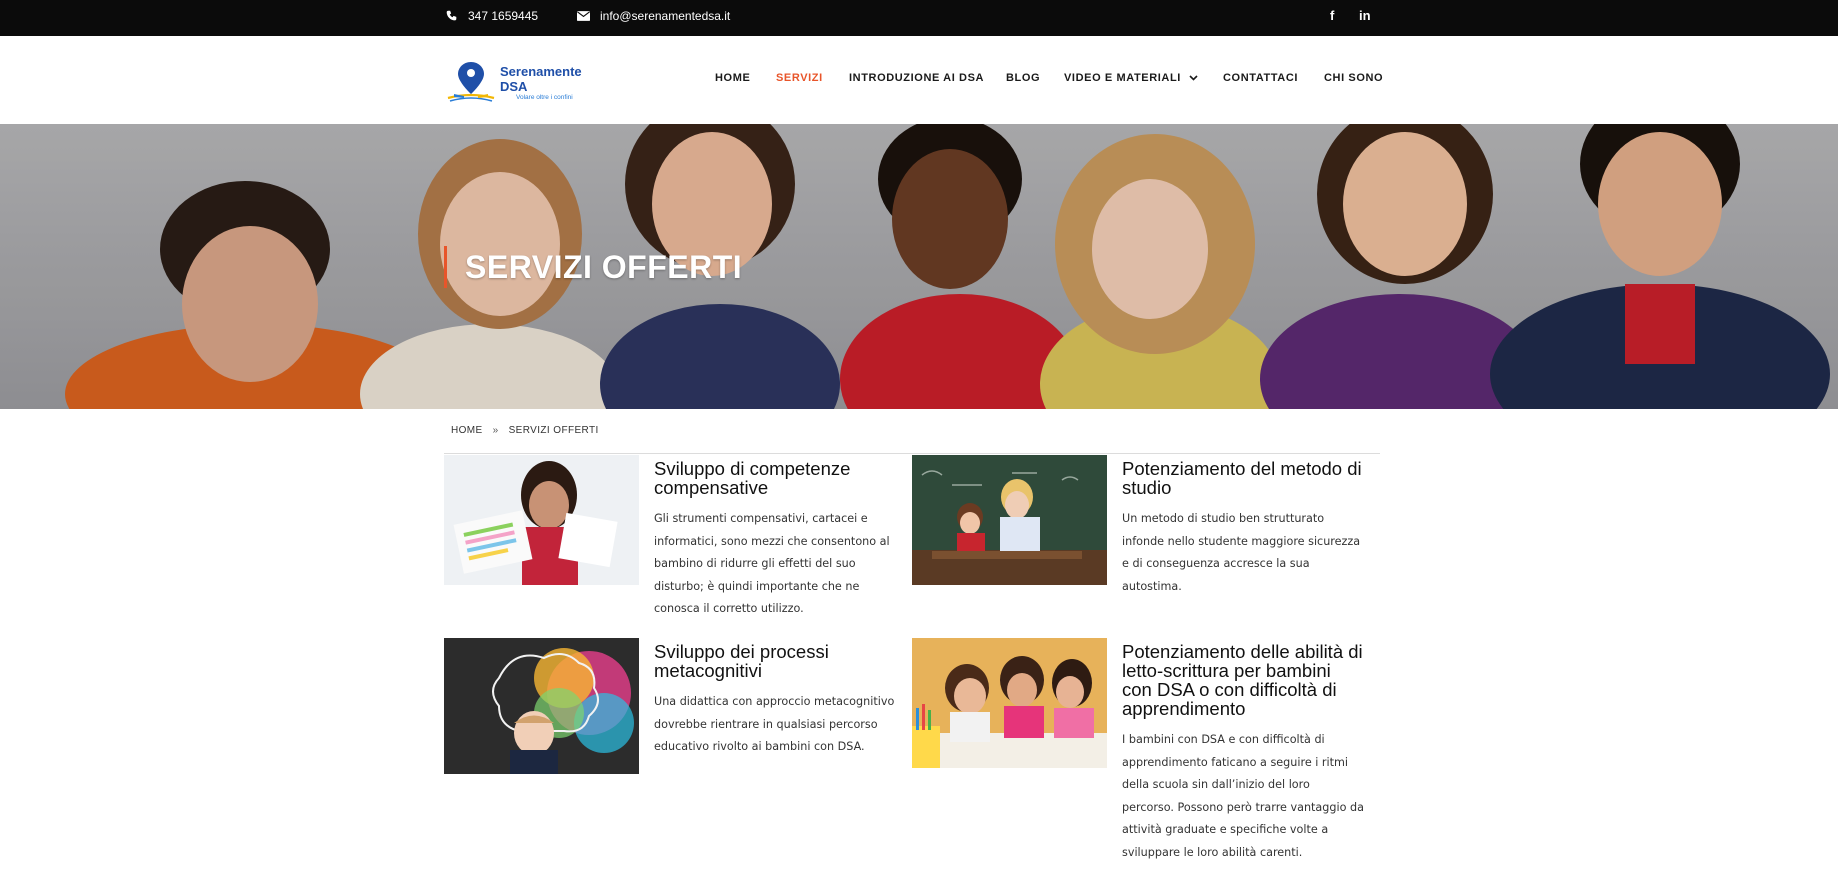 The height and width of the screenshot is (882, 1838). What do you see at coordinates (1332, 15) in the screenshot?
I see `facebook-icon: f` at bounding box center [1332, 15].